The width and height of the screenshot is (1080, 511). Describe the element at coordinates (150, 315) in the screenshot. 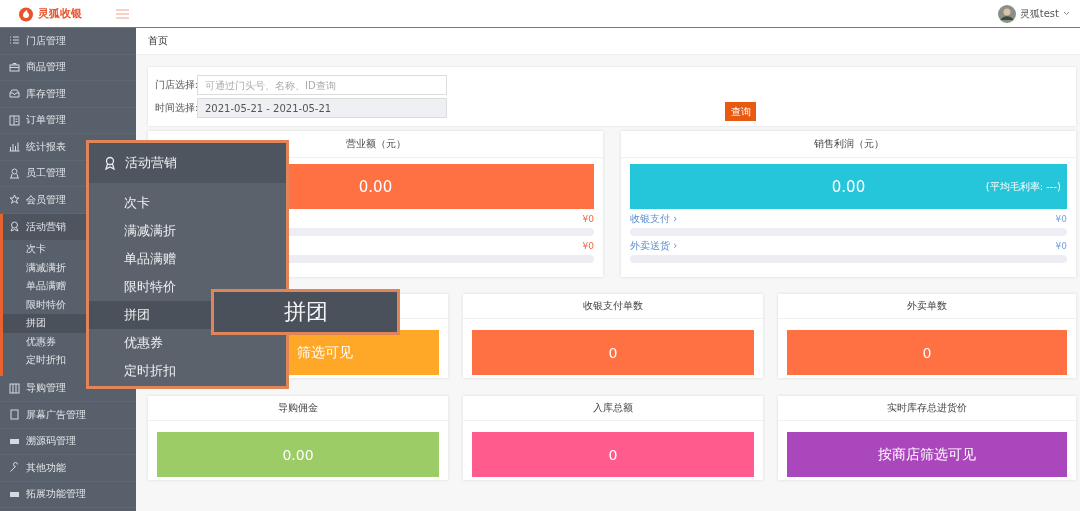

I see `menu-item: 拼团` at that location.